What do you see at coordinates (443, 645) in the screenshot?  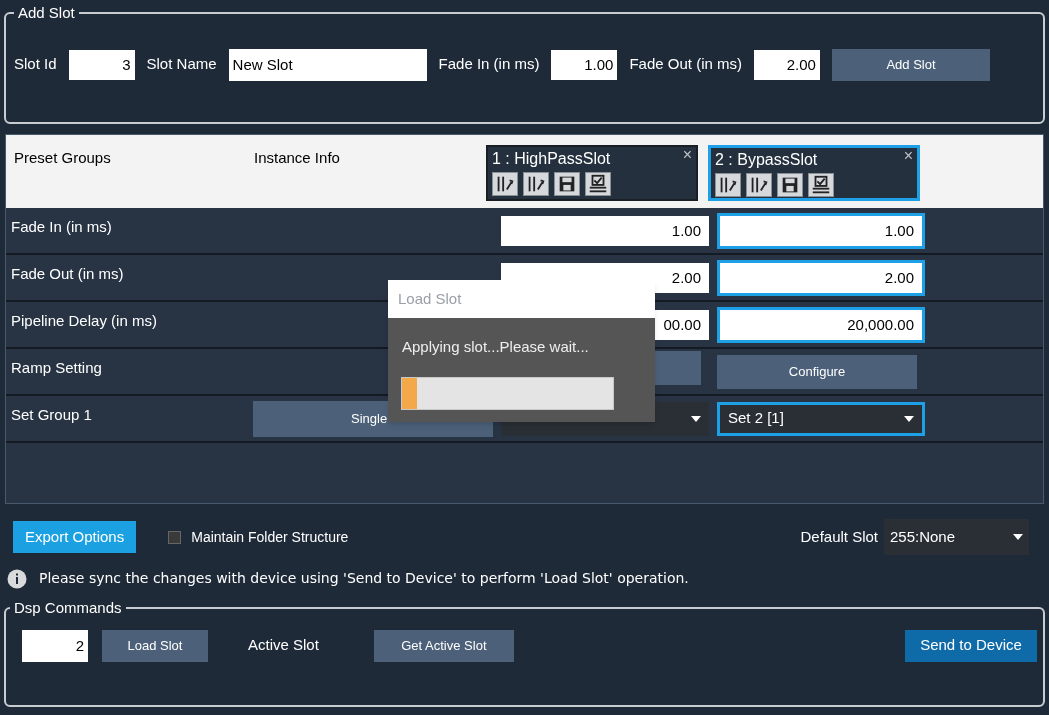 I see `get-active-slot-button: Get Active Slot` at bounding box center [443, 645].